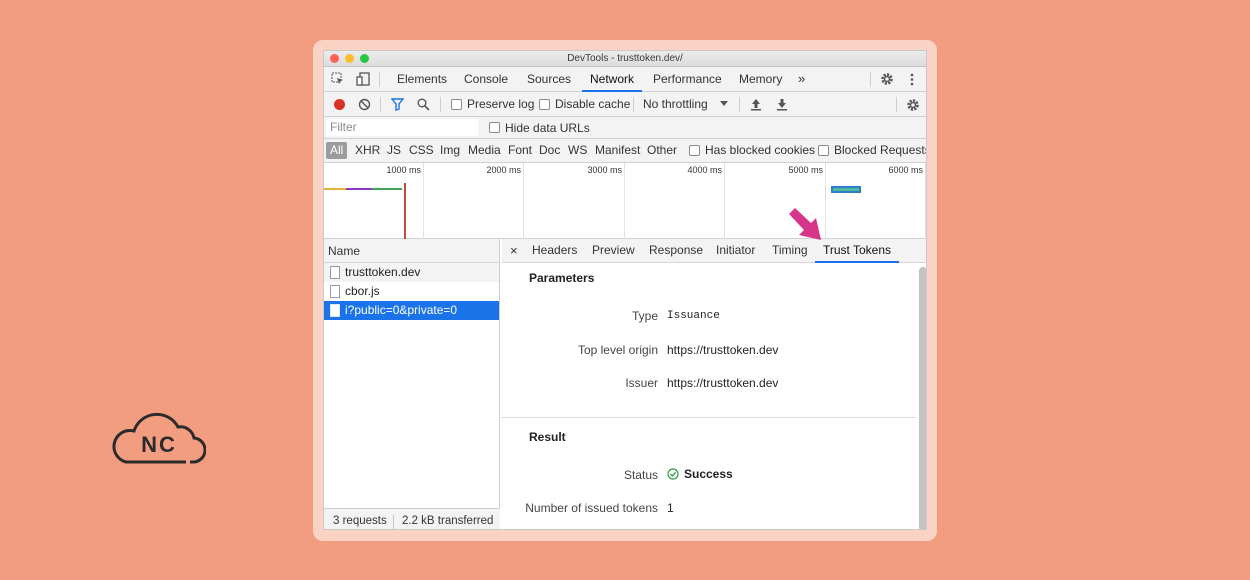 Image resolution: width=1250 pixels, height=580 pixels. What do you see at coordinates (676, 250) in the screenshot?
I see `tab-response: Response` at bounding box center [676, 250].